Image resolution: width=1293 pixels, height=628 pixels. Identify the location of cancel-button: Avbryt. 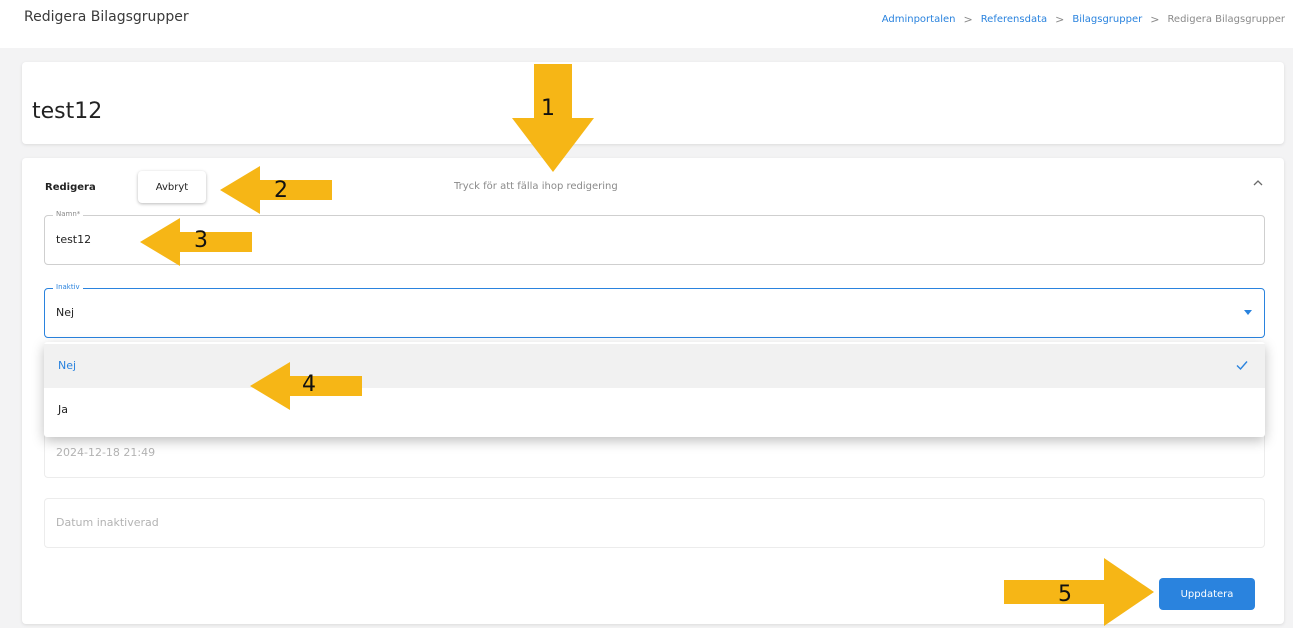
(172, 187).